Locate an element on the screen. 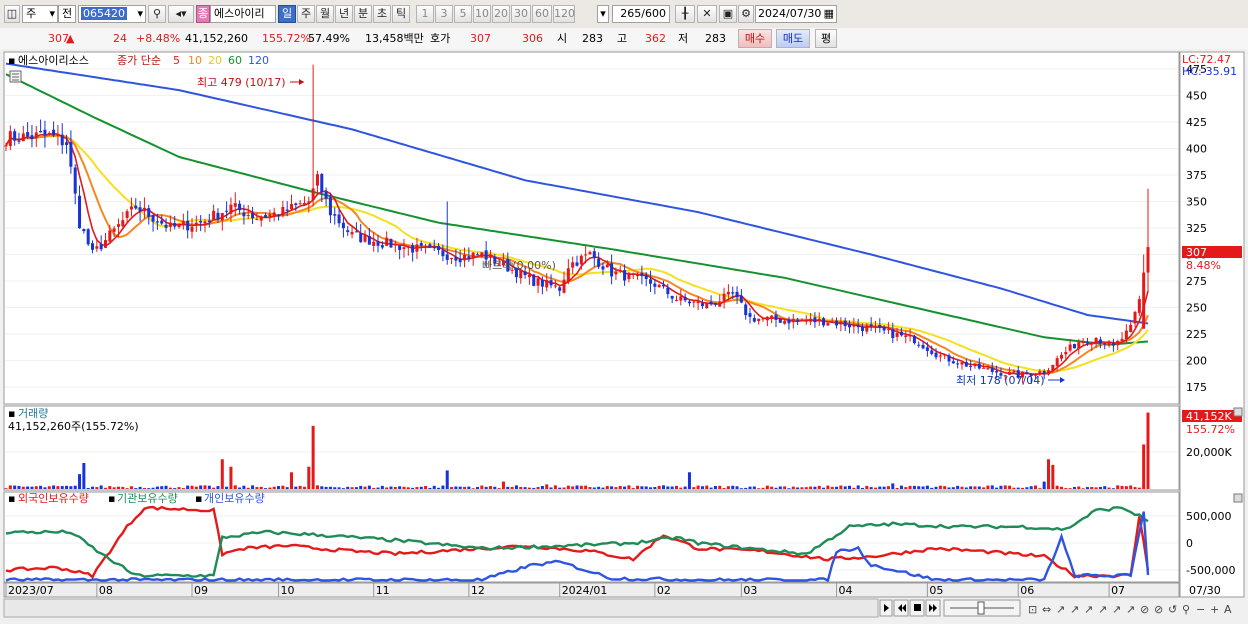 The width and height of the screenshot is (1248, 624). draw-tool-icon: − is located at coordinates (1200, 609).